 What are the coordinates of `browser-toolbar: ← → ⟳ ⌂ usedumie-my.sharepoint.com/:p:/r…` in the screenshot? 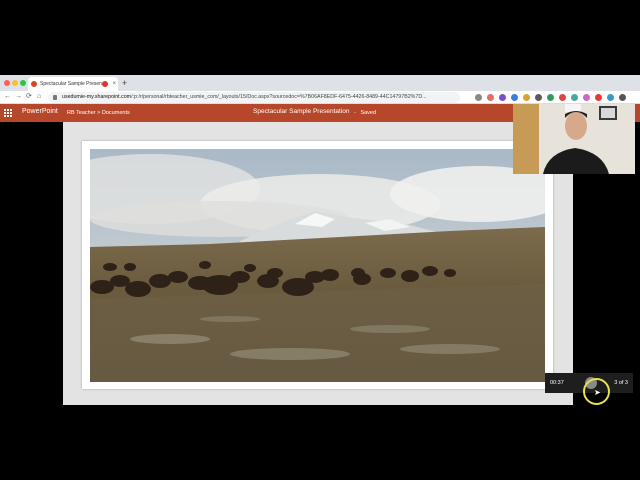 It's located at (320, 97).